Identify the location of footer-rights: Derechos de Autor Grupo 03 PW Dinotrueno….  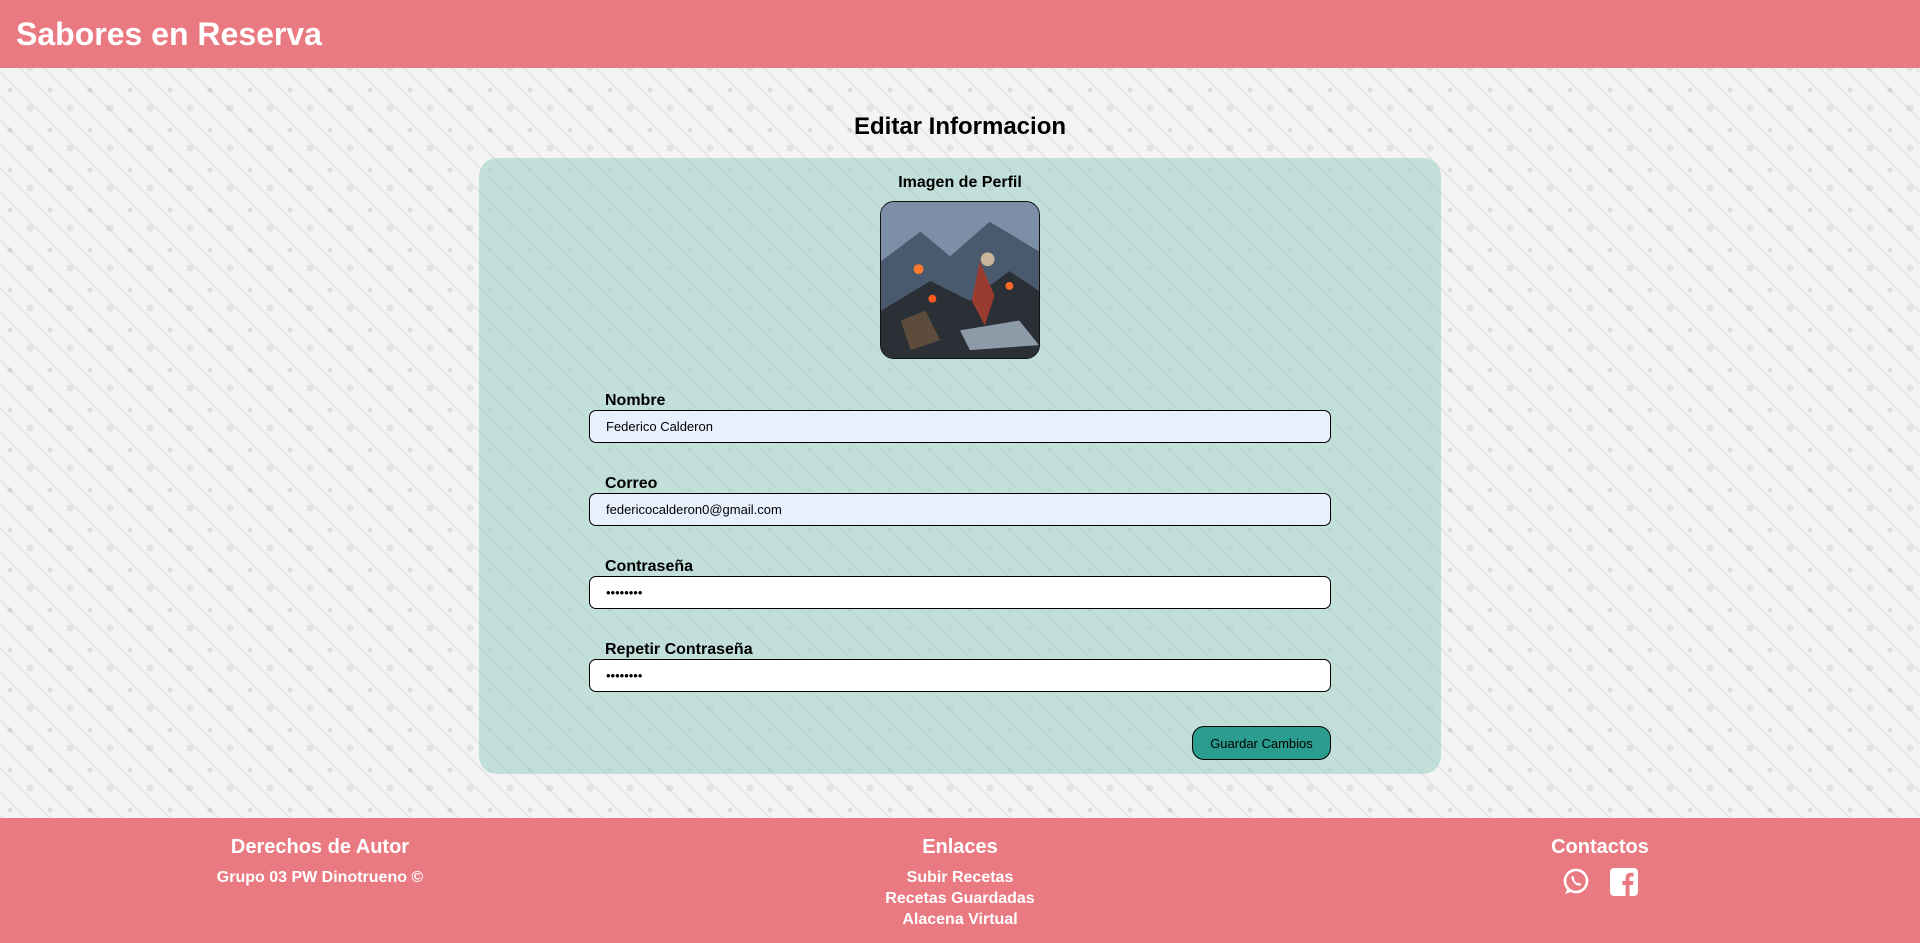
(320, 862).